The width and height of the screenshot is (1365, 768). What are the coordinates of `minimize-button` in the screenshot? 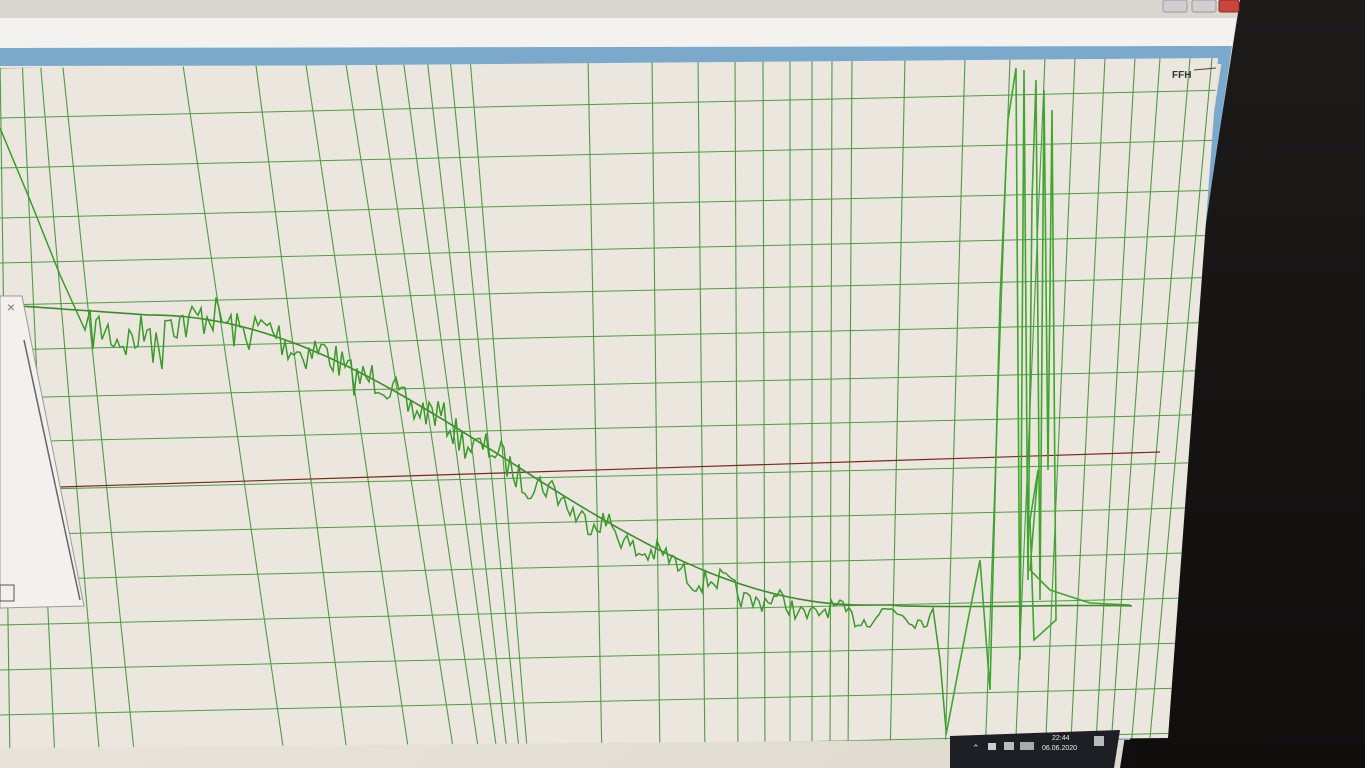 It's located at (1175, 6).